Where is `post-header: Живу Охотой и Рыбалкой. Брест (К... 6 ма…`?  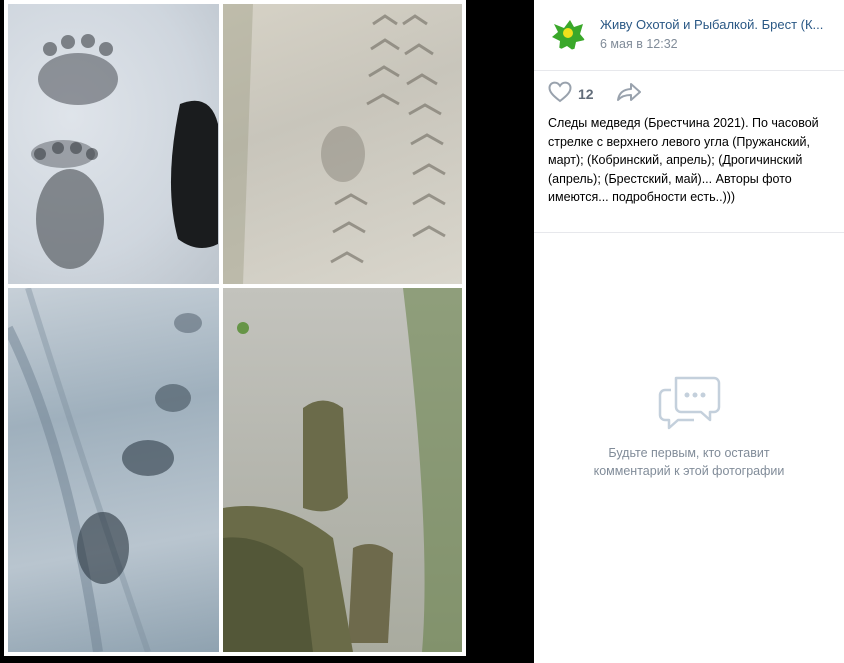 post-header: Живу Охотой и Рыбалкой. Брест (К... 6 ма… is located at coordinates (689, 35).